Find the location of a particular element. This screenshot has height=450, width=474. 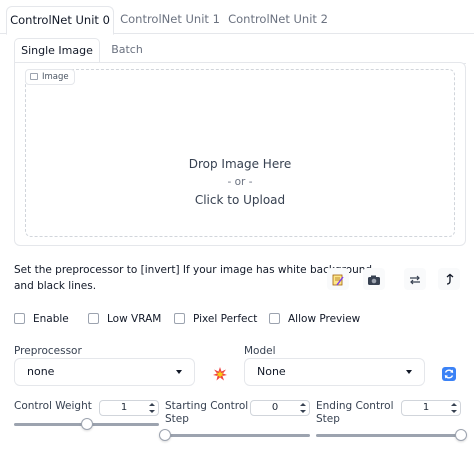

control-weight-label: Control Weight is located at coordinates (53, 406).